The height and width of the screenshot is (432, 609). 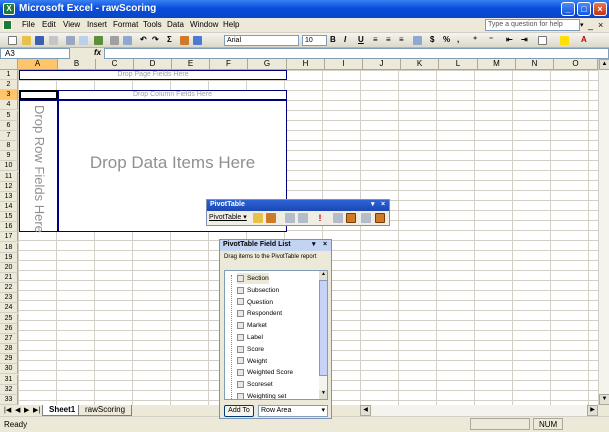 What do you see at coordinates (582, 25) in the screenshot?
I see `help-dropdown-icon: ▾` at bounding box center [582, 25].